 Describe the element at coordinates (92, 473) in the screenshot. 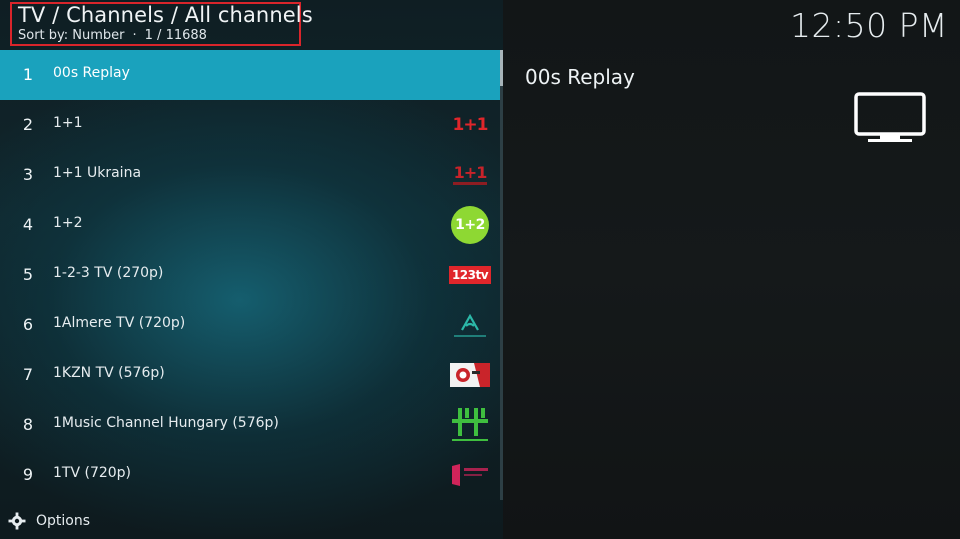

I see `channel-name: 1TV (720p)` at that location.